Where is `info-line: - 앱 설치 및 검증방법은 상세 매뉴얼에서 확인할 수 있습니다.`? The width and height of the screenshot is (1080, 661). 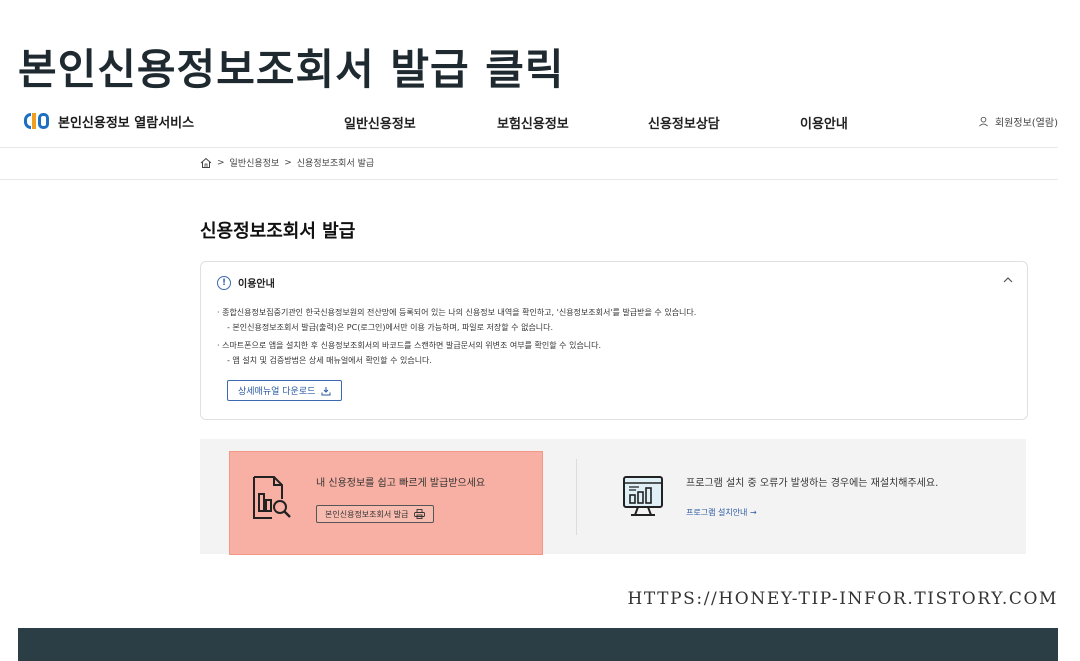
info-line: - 앱 설치 및 검증방법은 상세 매뉴얼에서 확인할 수 있습니다. is located at coordinates (329, 360).